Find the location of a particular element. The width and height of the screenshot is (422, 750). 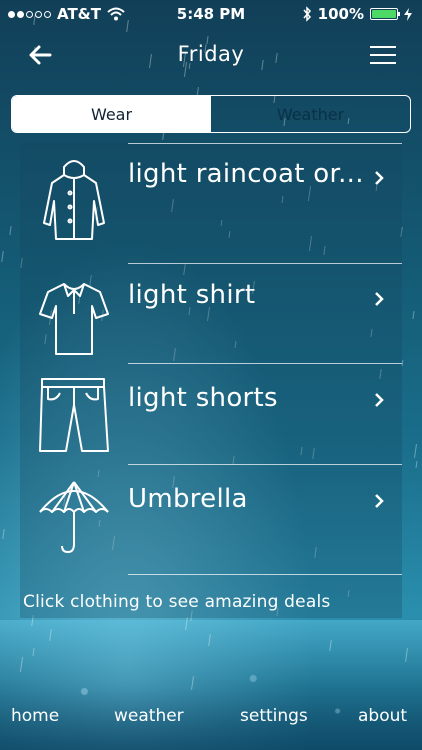

deals-hint: Click clothing to see amazing deals is located at coordinates (177, 602).